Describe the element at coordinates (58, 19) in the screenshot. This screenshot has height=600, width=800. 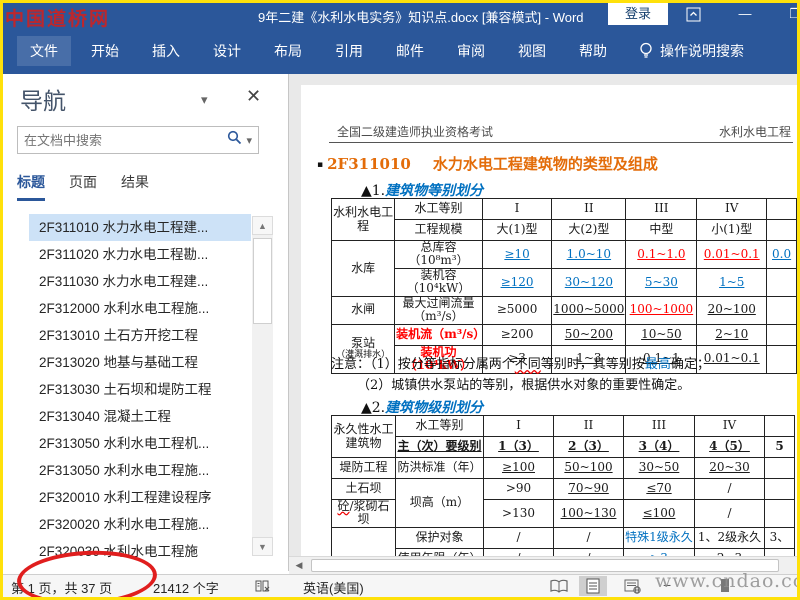
I see `watermark-top-left: 中国道桥网` at that location.